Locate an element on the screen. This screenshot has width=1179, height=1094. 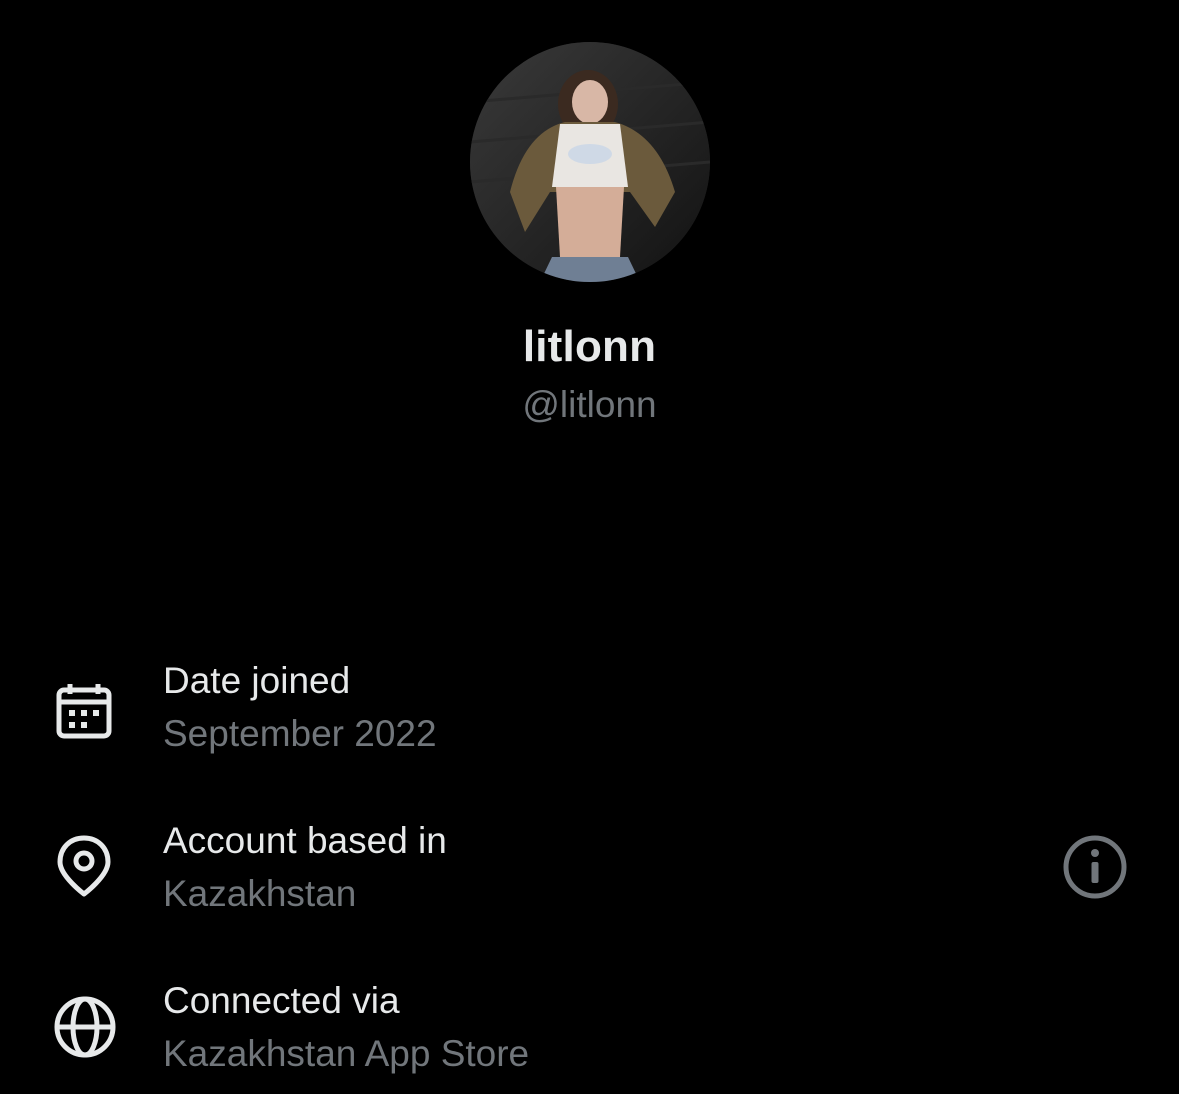
date-joined-row: Date joined September 2022 is located at coordinates (589, 705).